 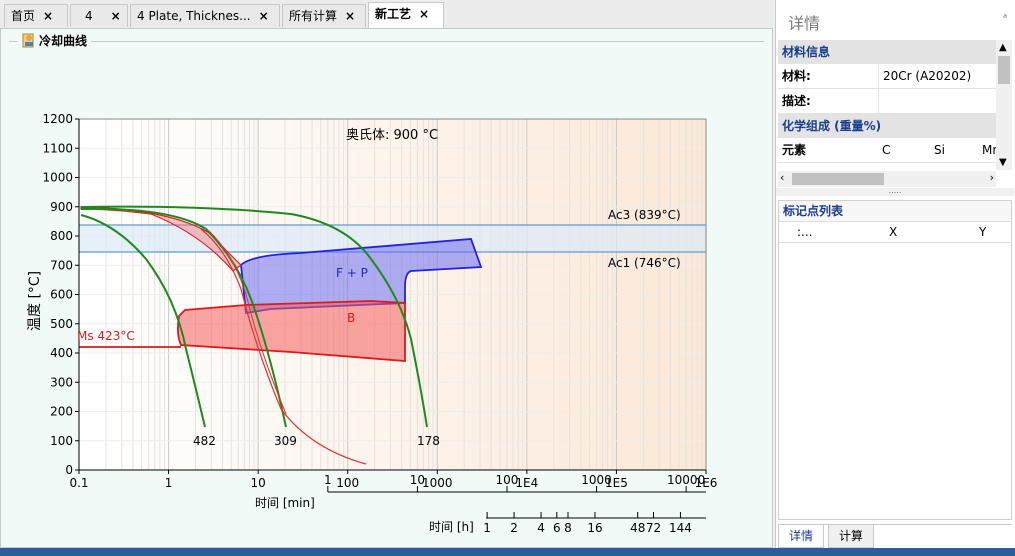 What do you see at coordinates (568, 528) in the screenshot?
I see `hours-tick-label: 8` at bounding box center [568, 528].